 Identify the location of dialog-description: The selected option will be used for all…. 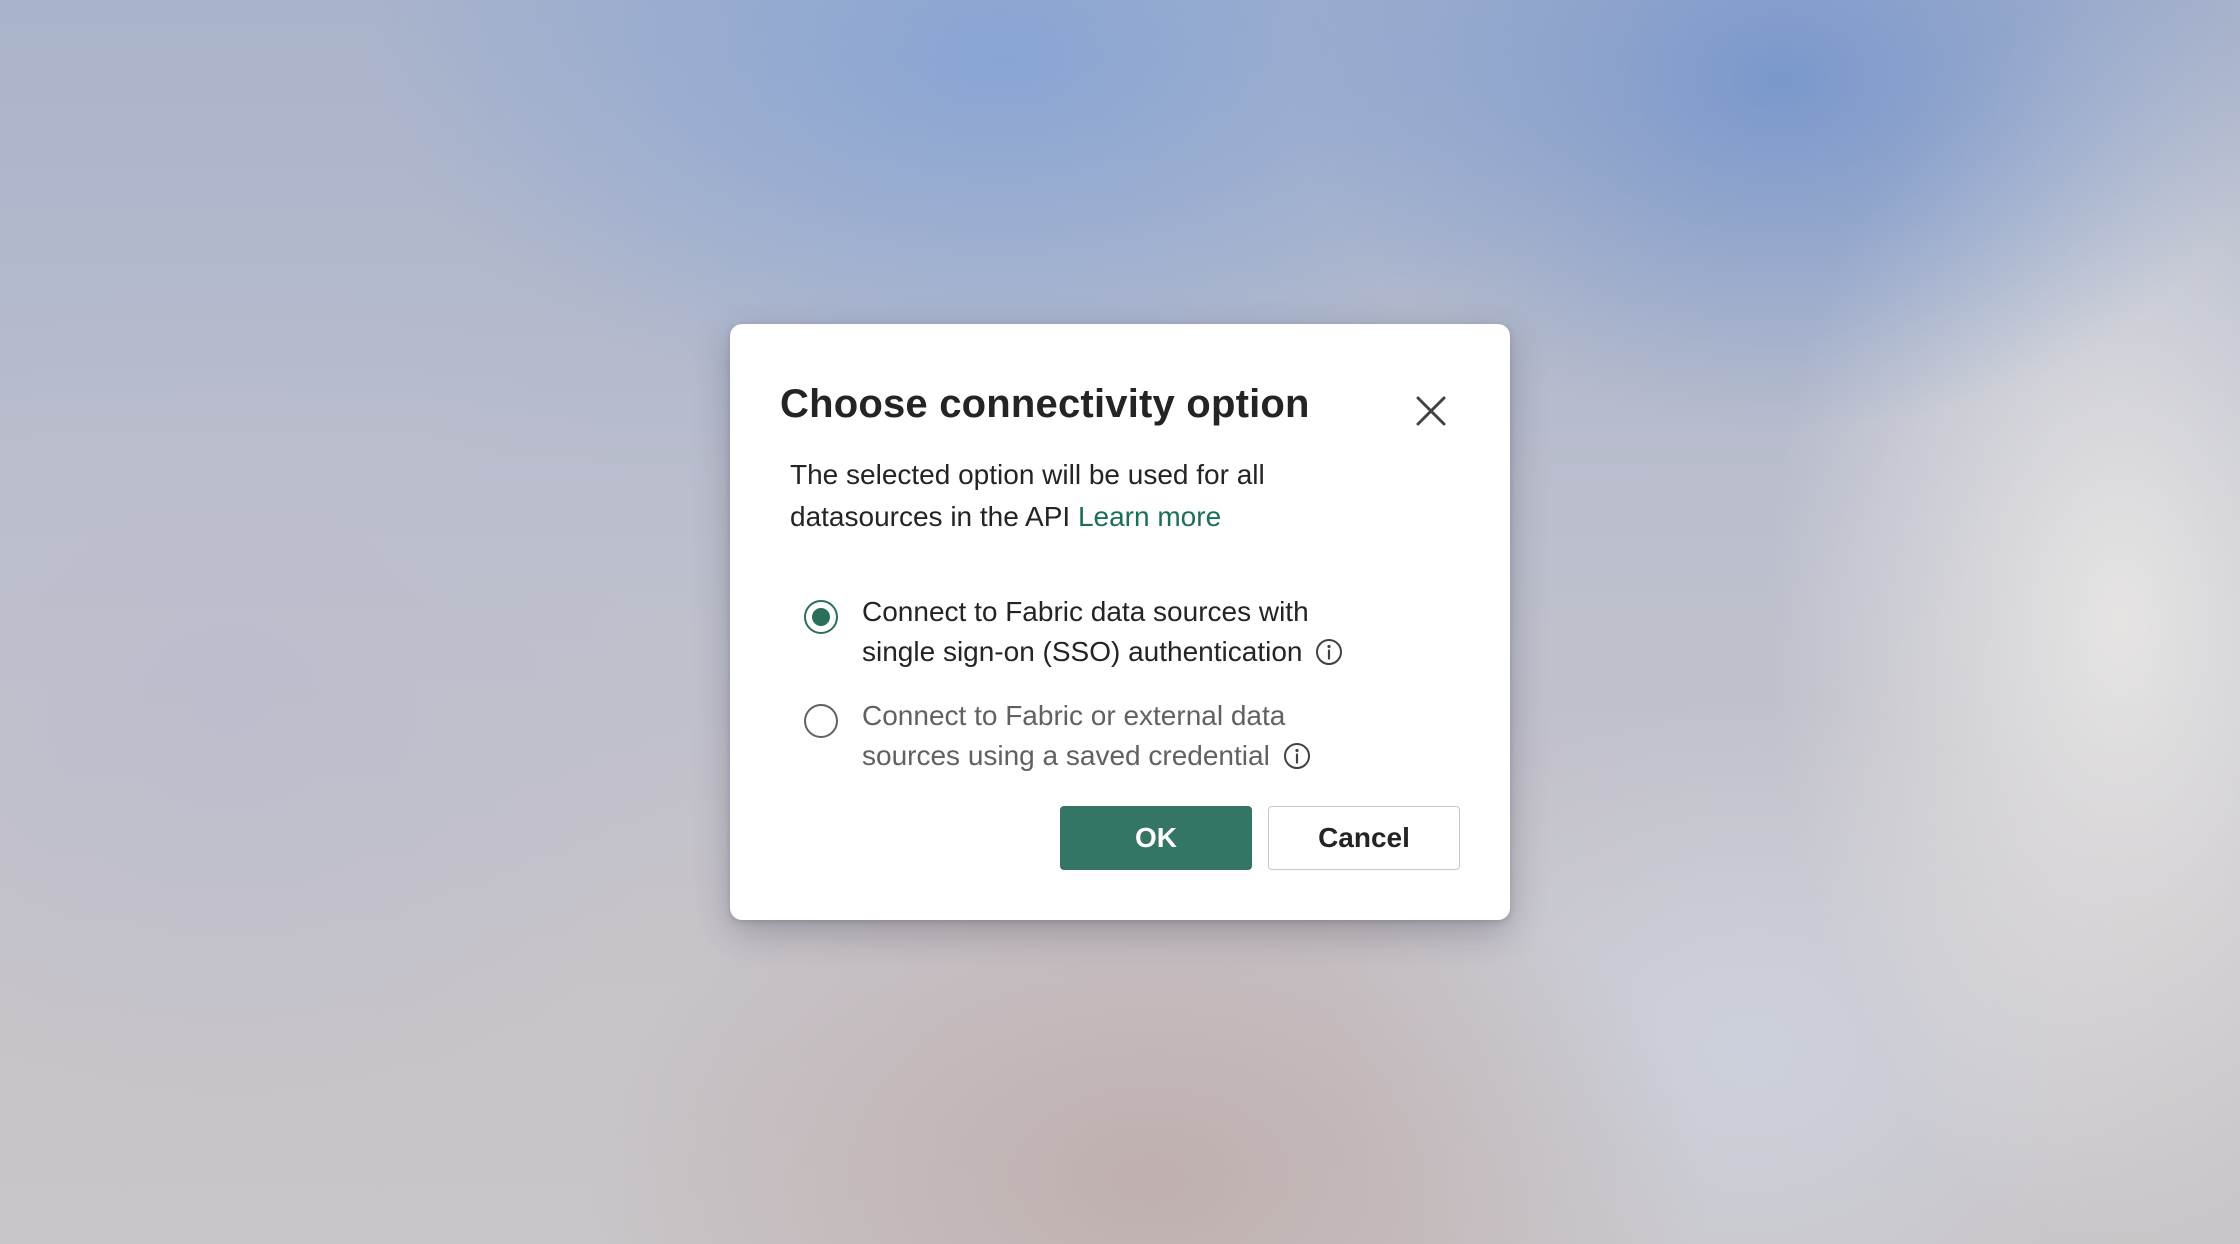
(1070, 496).